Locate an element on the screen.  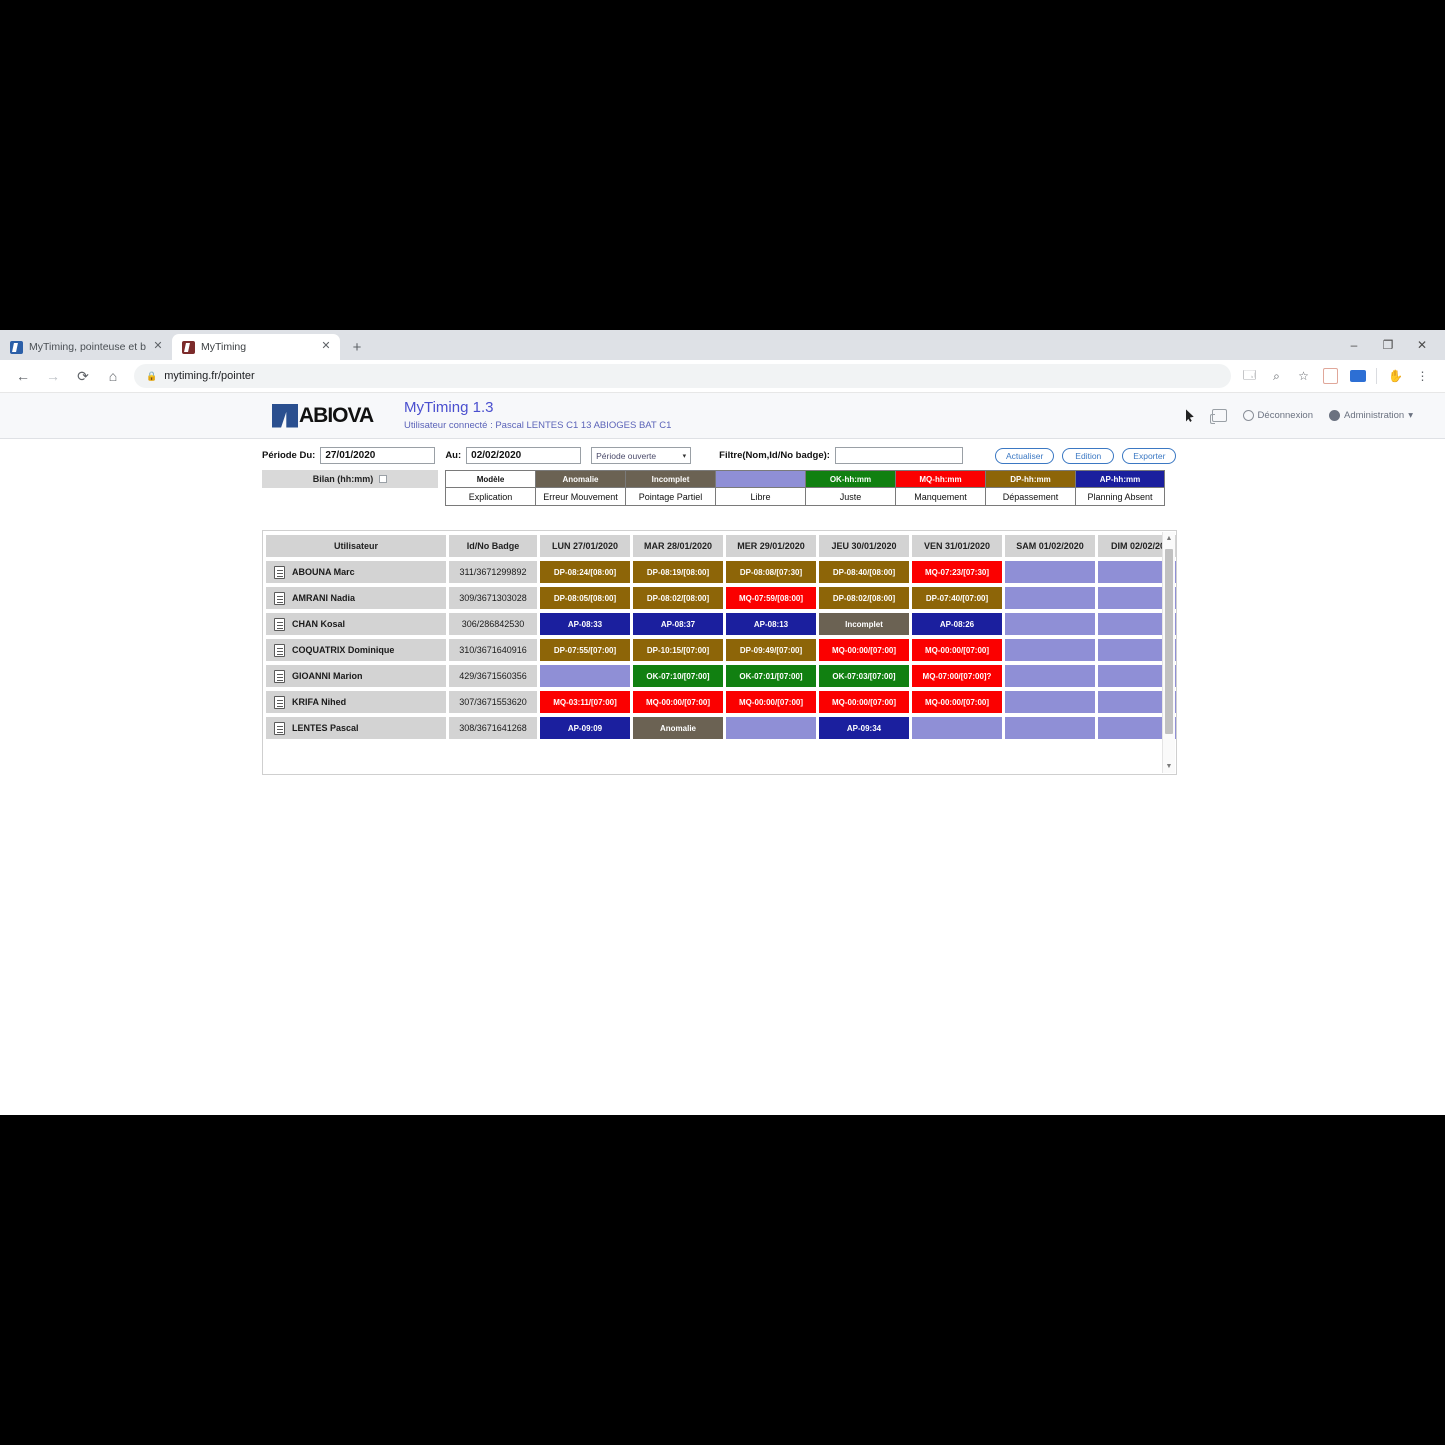
bilan-toggle: Bilan (hh:mm) is located at coordinates (350, 479).